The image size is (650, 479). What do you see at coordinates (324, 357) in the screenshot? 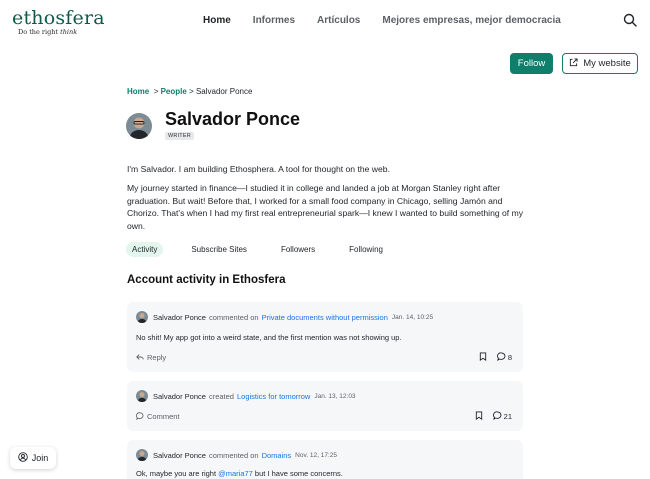
I see `activity-footer: Reply 8` at bounding box center [324, 357].